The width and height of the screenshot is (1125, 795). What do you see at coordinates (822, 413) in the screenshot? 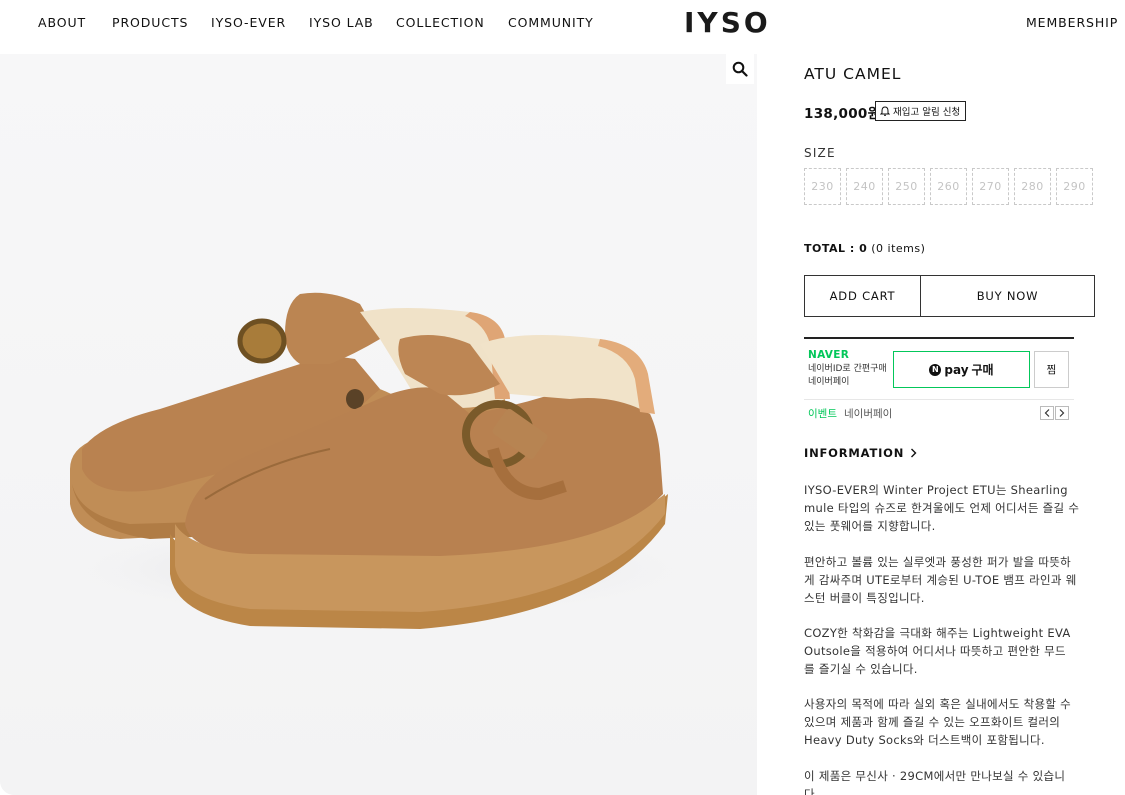
I see `event-label: 이벤트` at bounding box center [822, 413].